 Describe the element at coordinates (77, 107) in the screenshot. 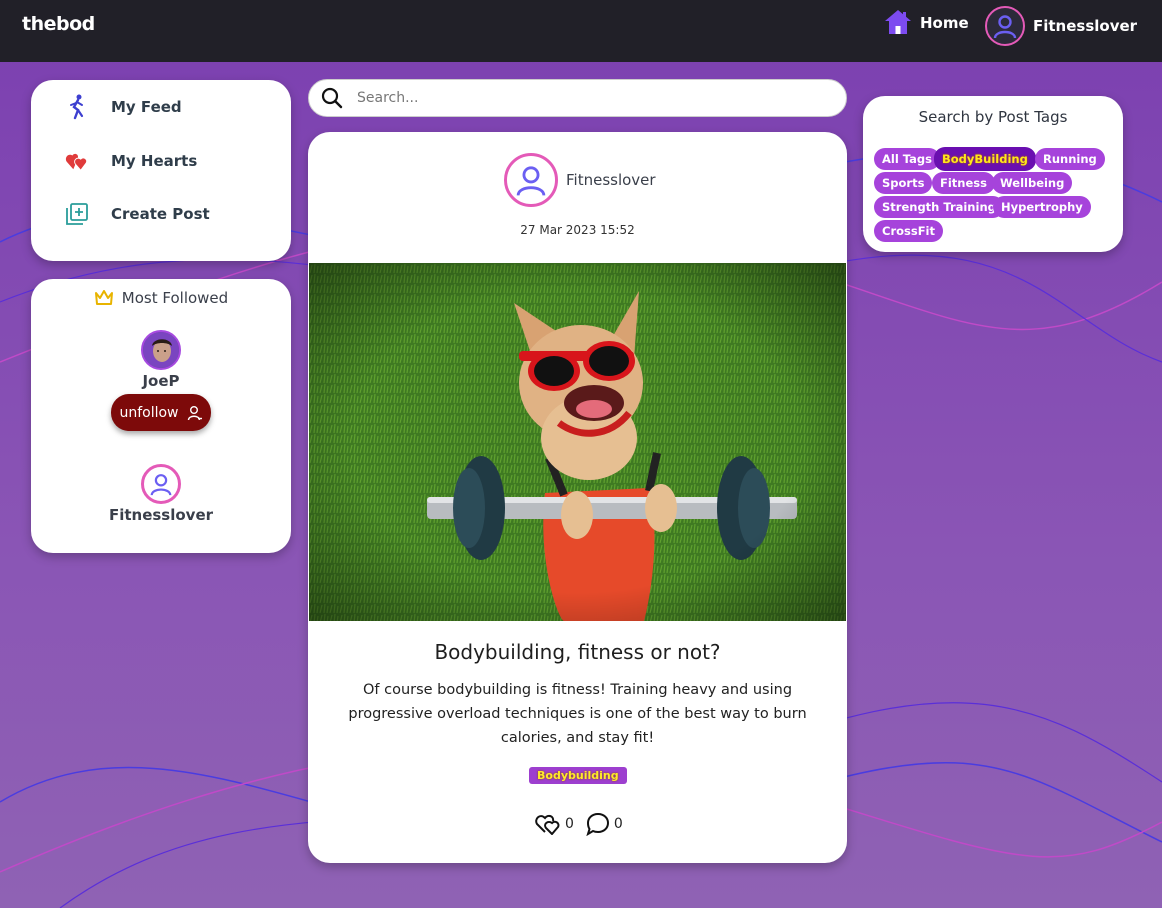

I see `runner-icon` at that location.